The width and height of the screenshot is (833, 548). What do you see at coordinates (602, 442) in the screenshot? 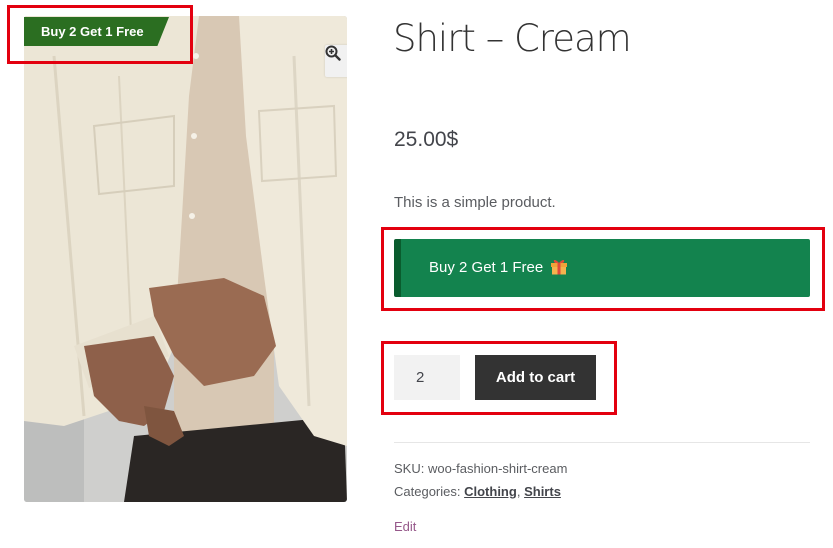
I see `divider` at bounding box center [602, 442].